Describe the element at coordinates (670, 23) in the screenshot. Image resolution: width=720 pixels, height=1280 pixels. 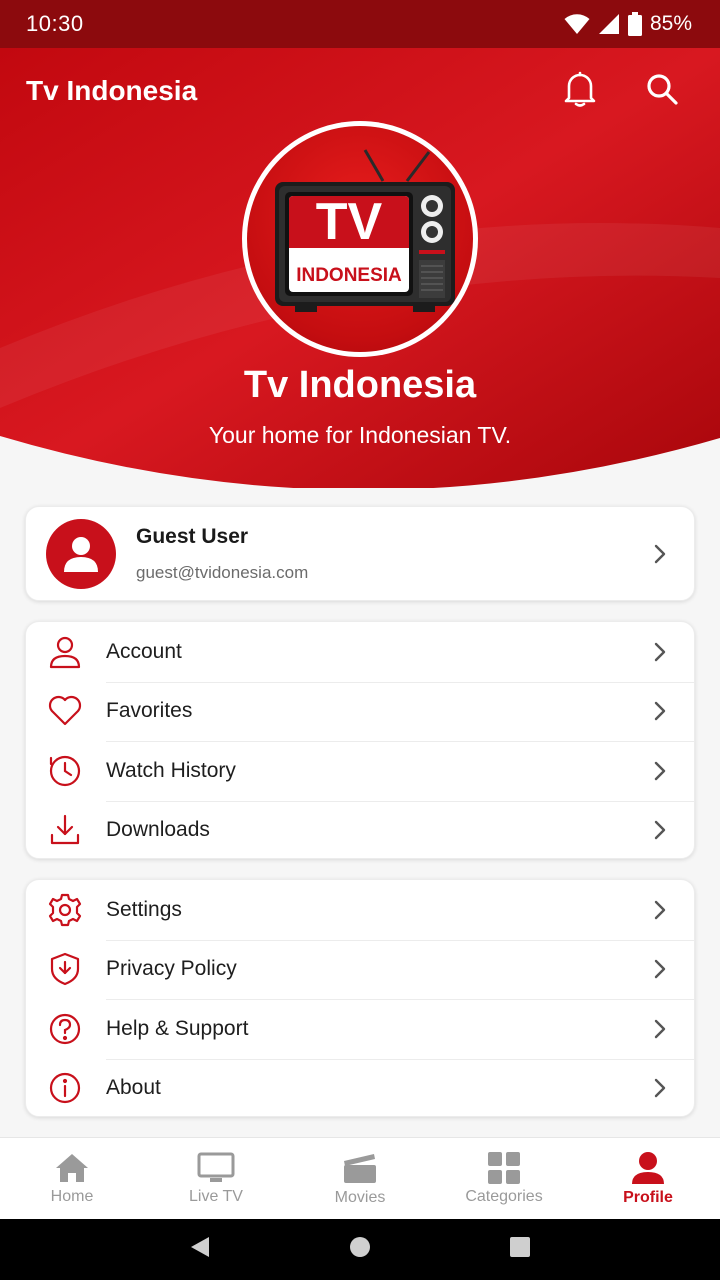
I see `battery-percent: 85%` at that location.